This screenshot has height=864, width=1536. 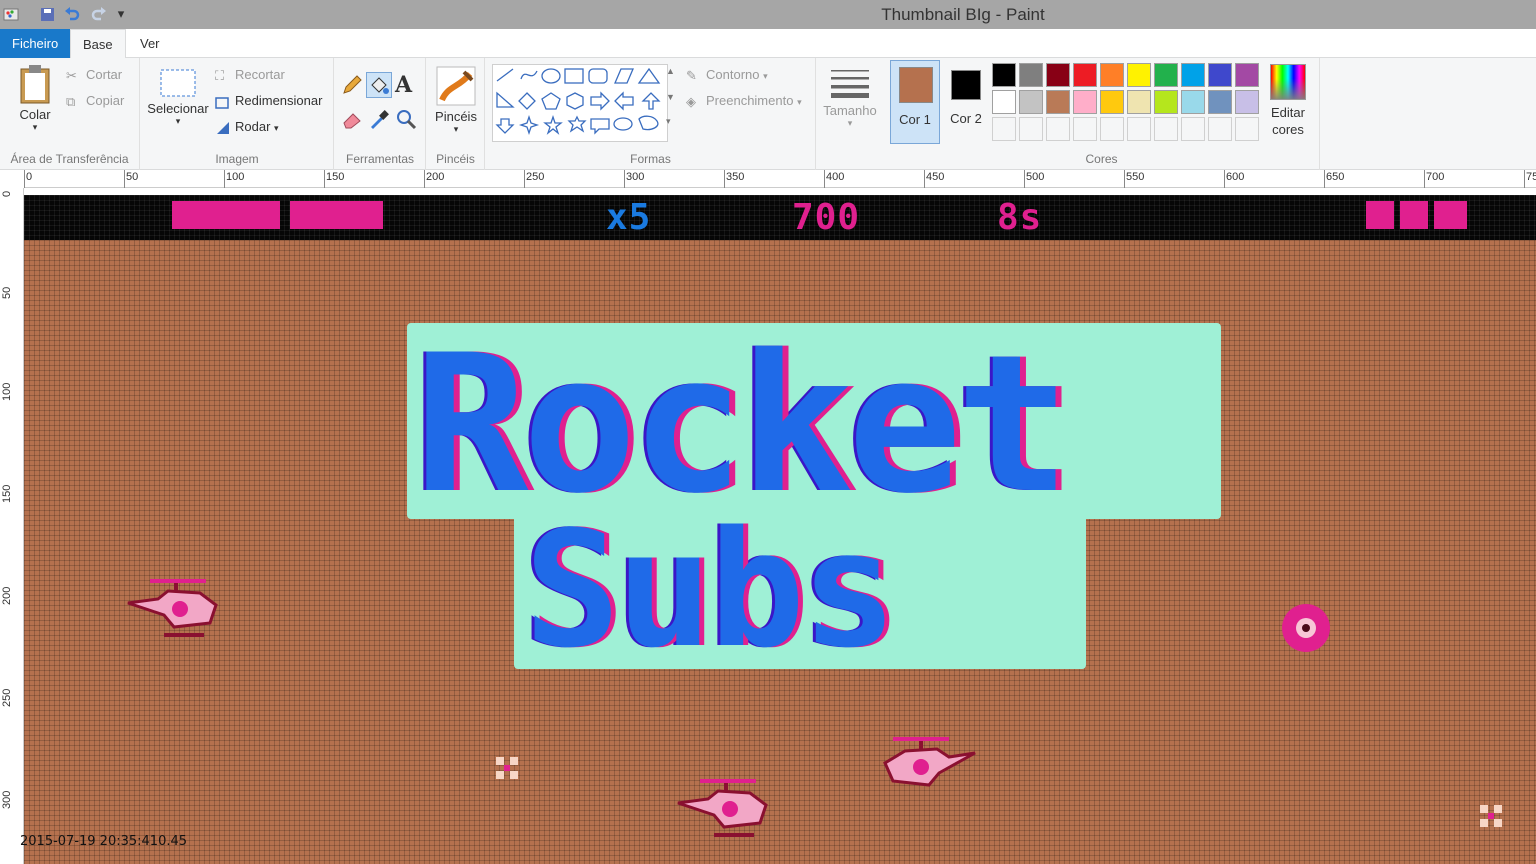 I want to click on select-label: Selecionar, so click(x=178, y=108).